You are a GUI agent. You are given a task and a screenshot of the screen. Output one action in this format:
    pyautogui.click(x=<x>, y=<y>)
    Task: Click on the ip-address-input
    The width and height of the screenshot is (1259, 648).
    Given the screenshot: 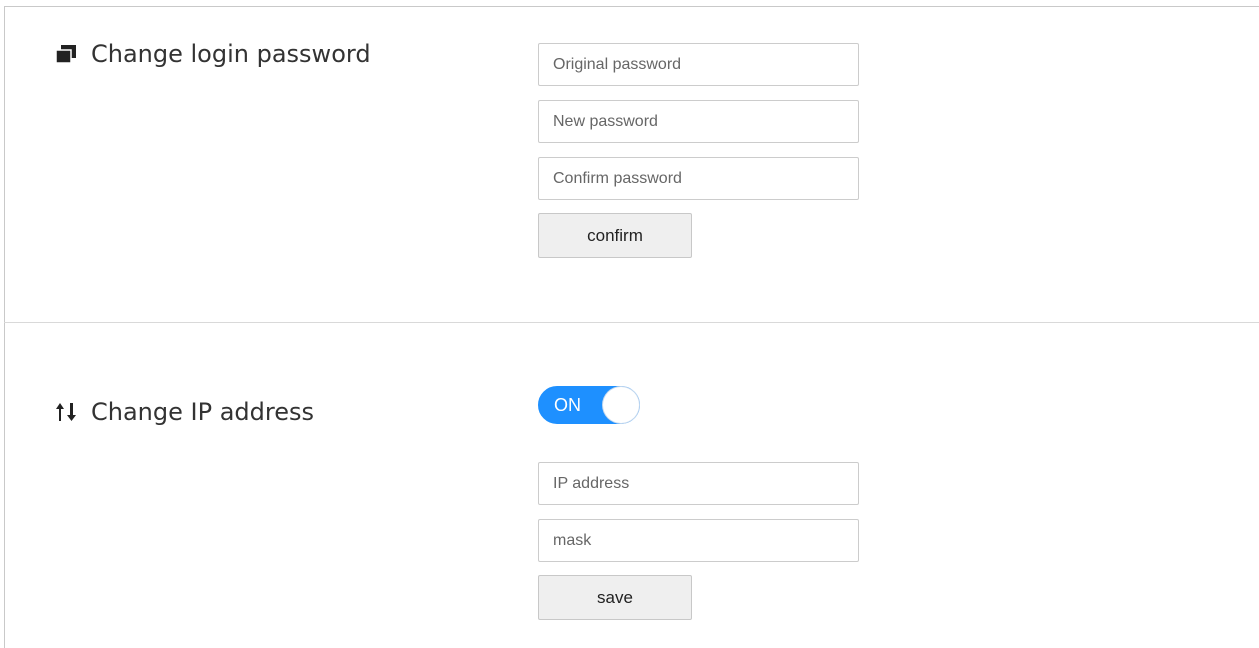 What is the action you would take?
    pyautogui.click(x=698, y=483)
    